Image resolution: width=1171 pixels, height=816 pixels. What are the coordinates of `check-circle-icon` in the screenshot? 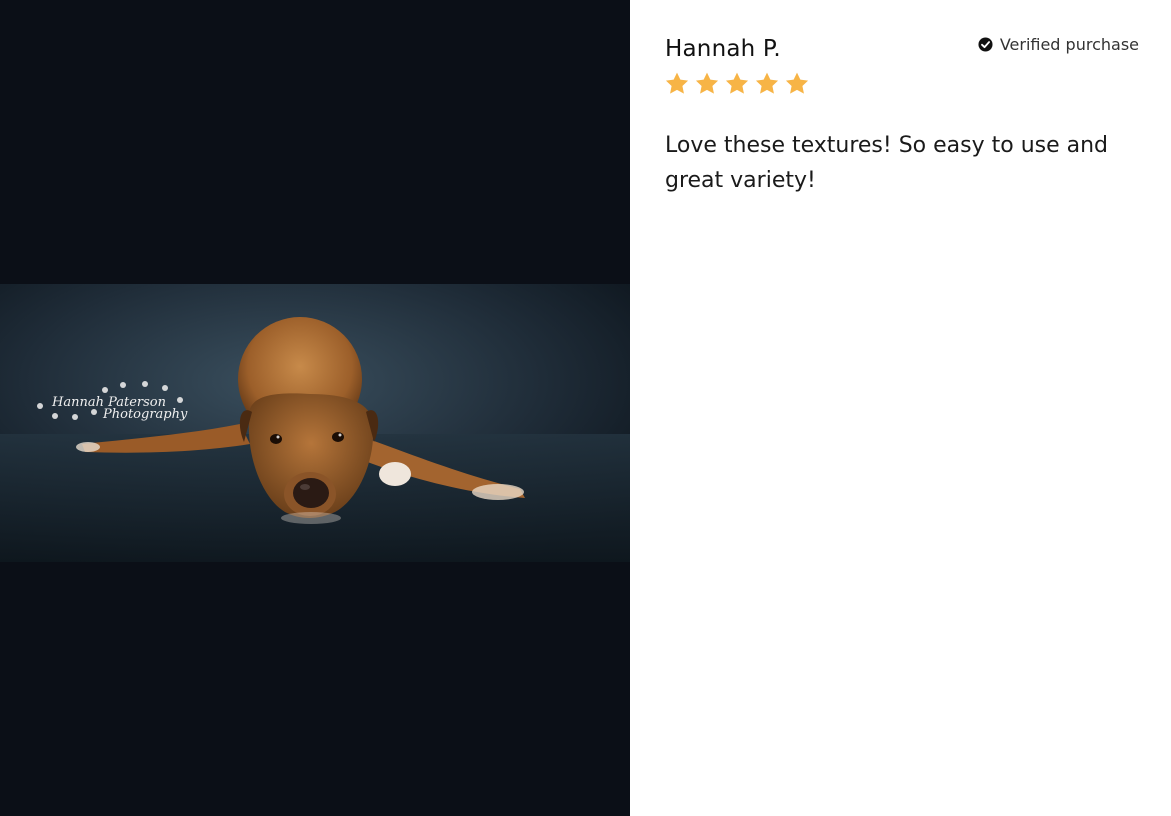 It's located at (985, 44).